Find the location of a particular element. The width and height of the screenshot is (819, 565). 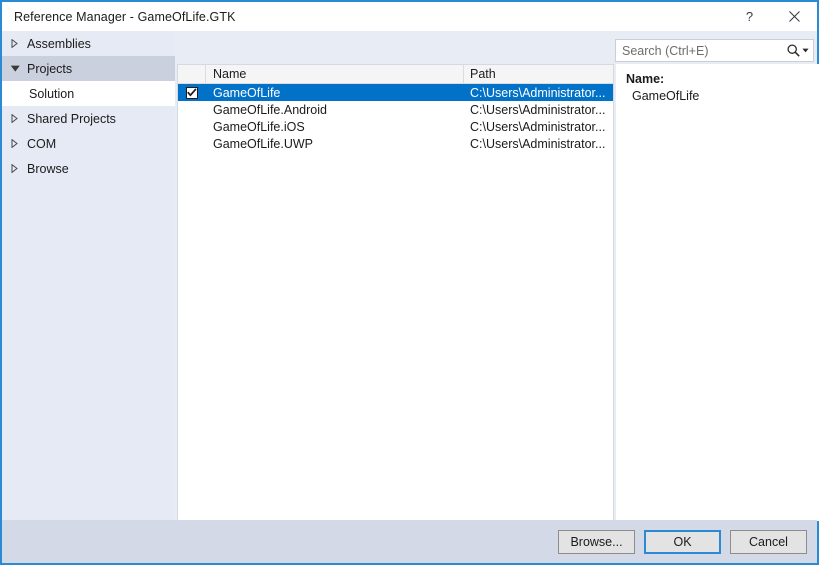

ok-button: OK is located at coordinates (682, 542).